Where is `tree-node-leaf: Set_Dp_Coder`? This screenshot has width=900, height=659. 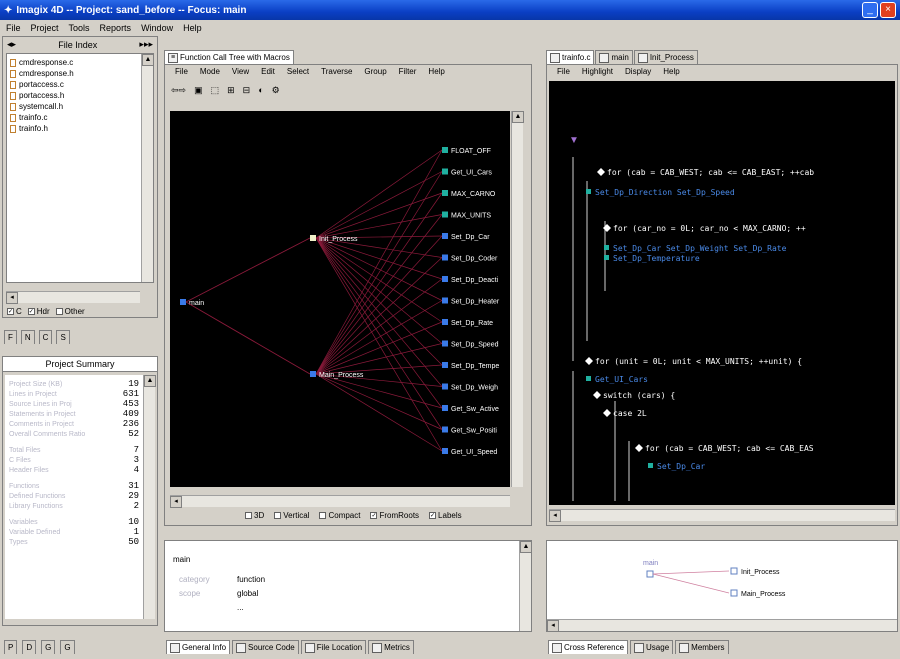 tree-node-leaf: Set_Dp_Coder is located at coordinates (470, 258).